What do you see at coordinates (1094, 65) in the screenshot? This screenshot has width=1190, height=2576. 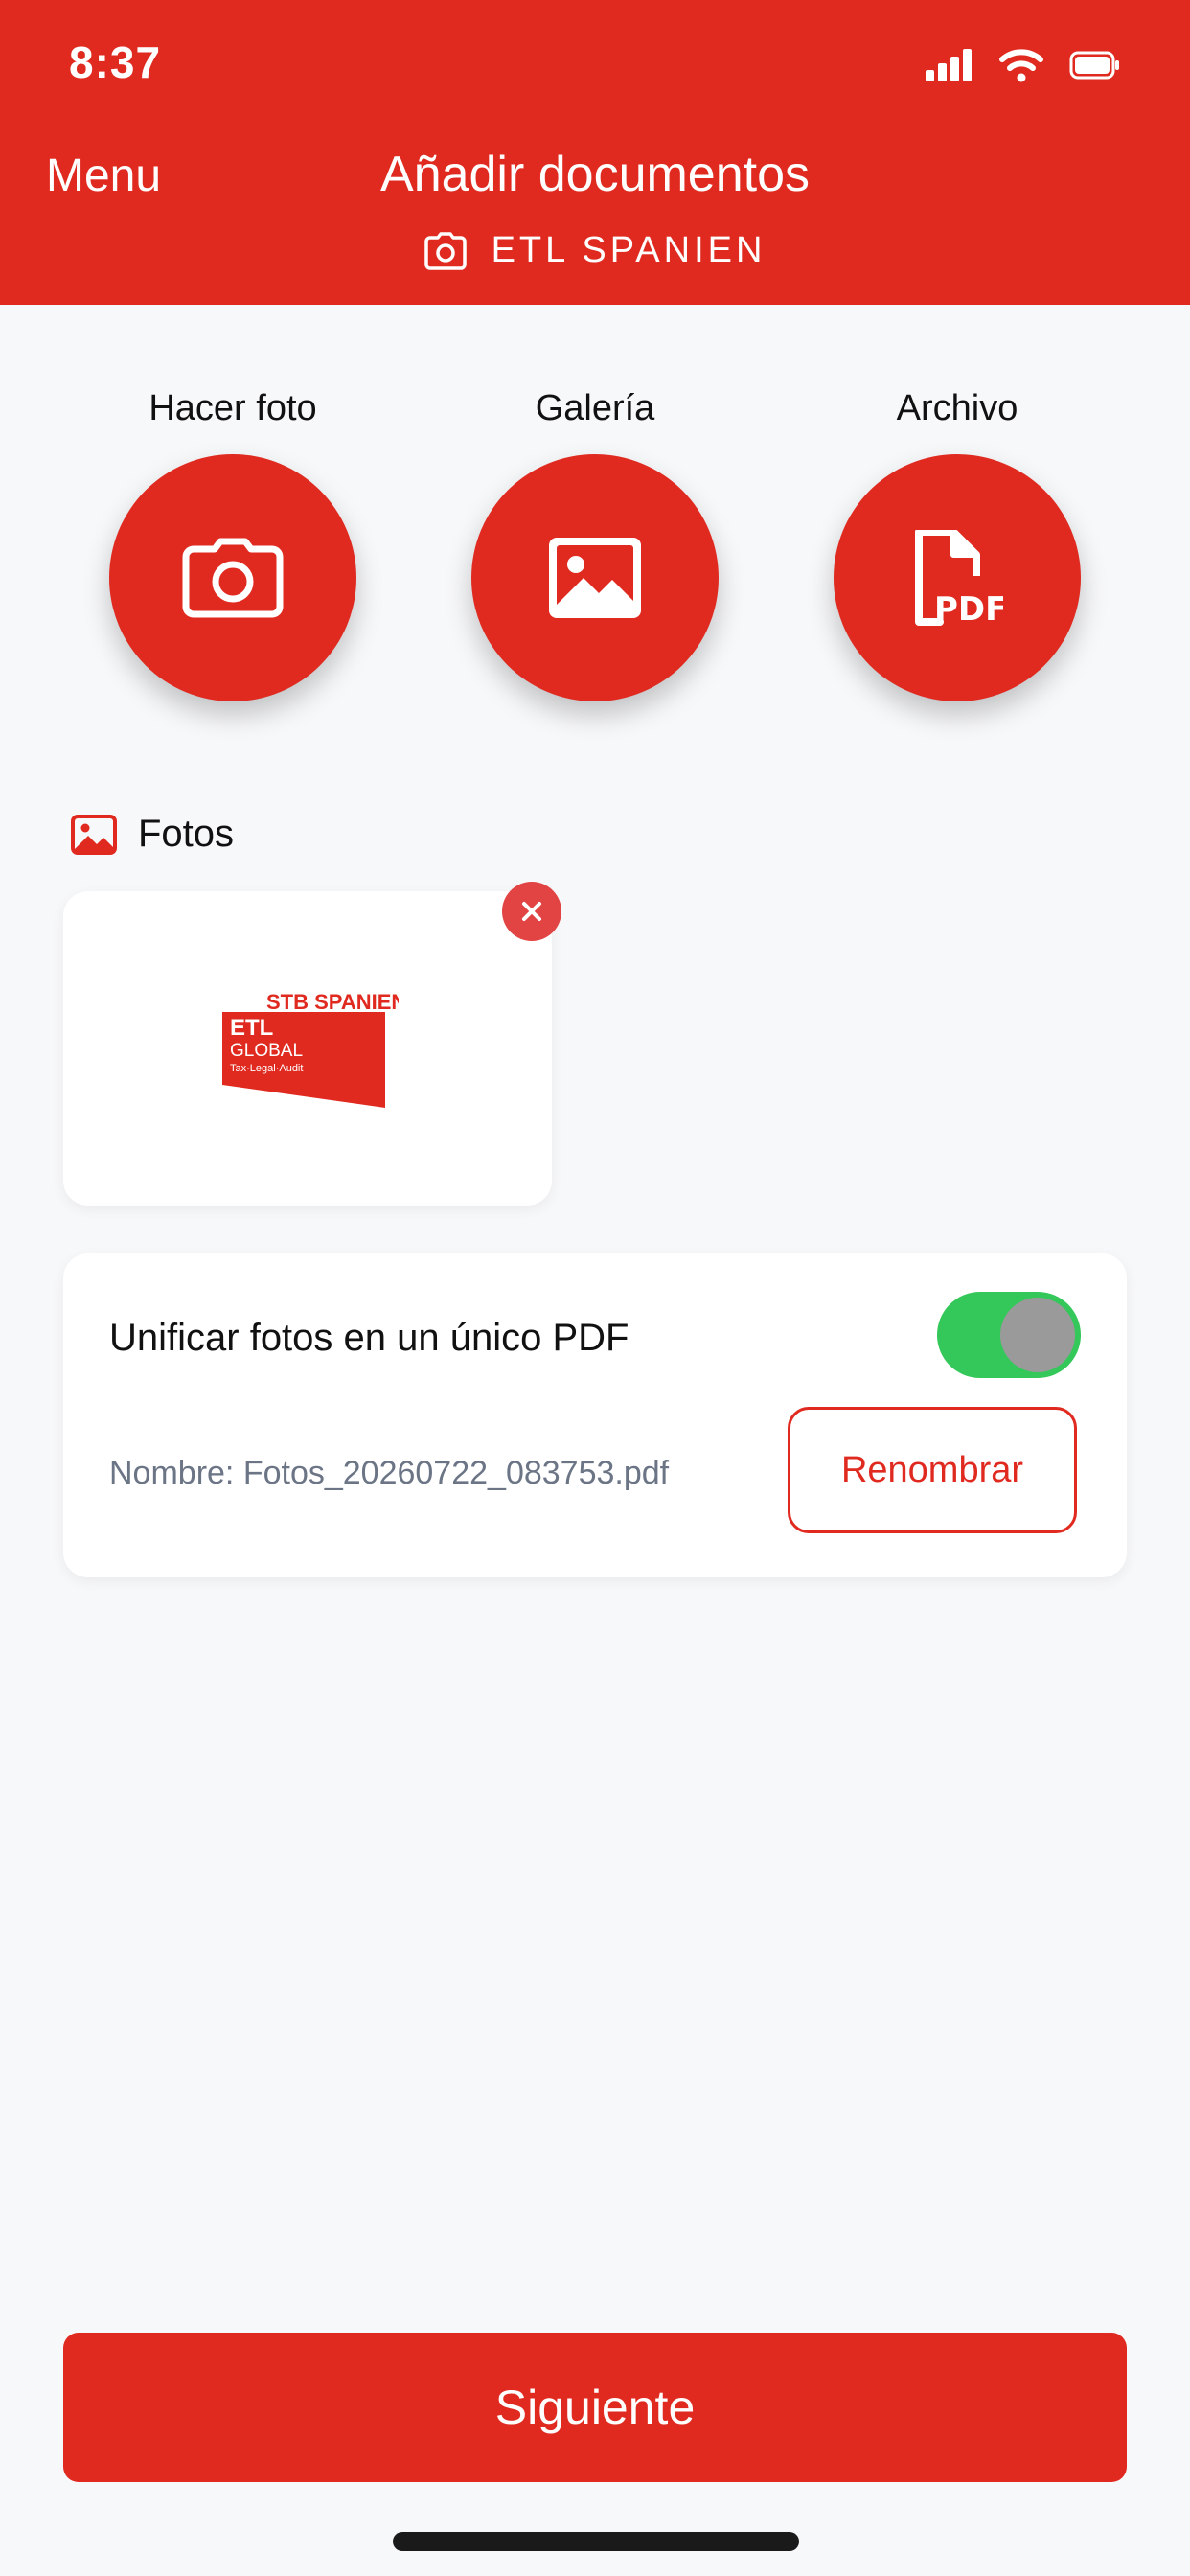 I see `battery-icon` at bounding box center [1094, 65].